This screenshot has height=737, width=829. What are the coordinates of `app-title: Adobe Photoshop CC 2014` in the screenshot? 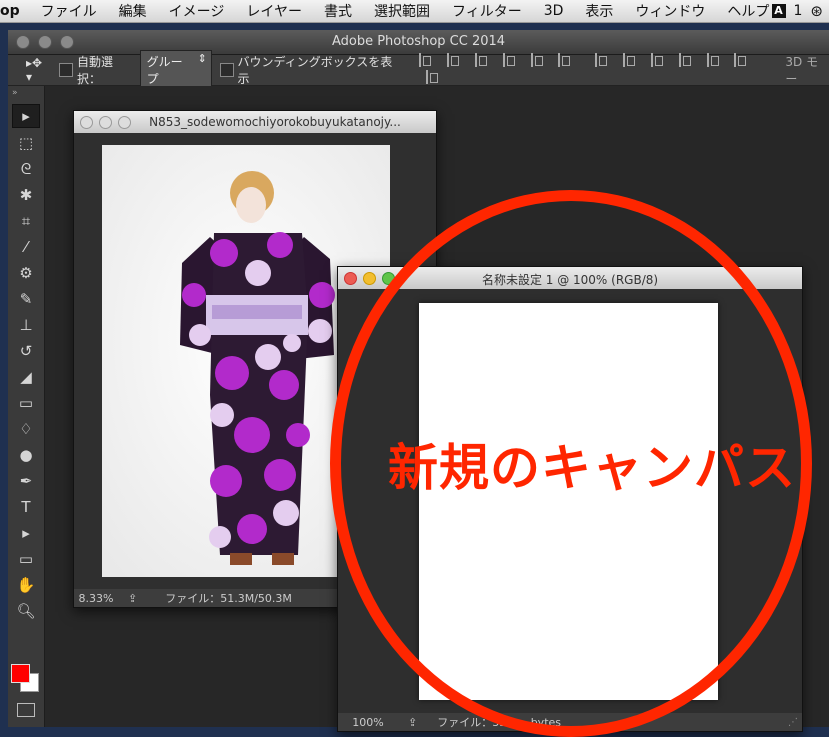 It's located at (418, 41).